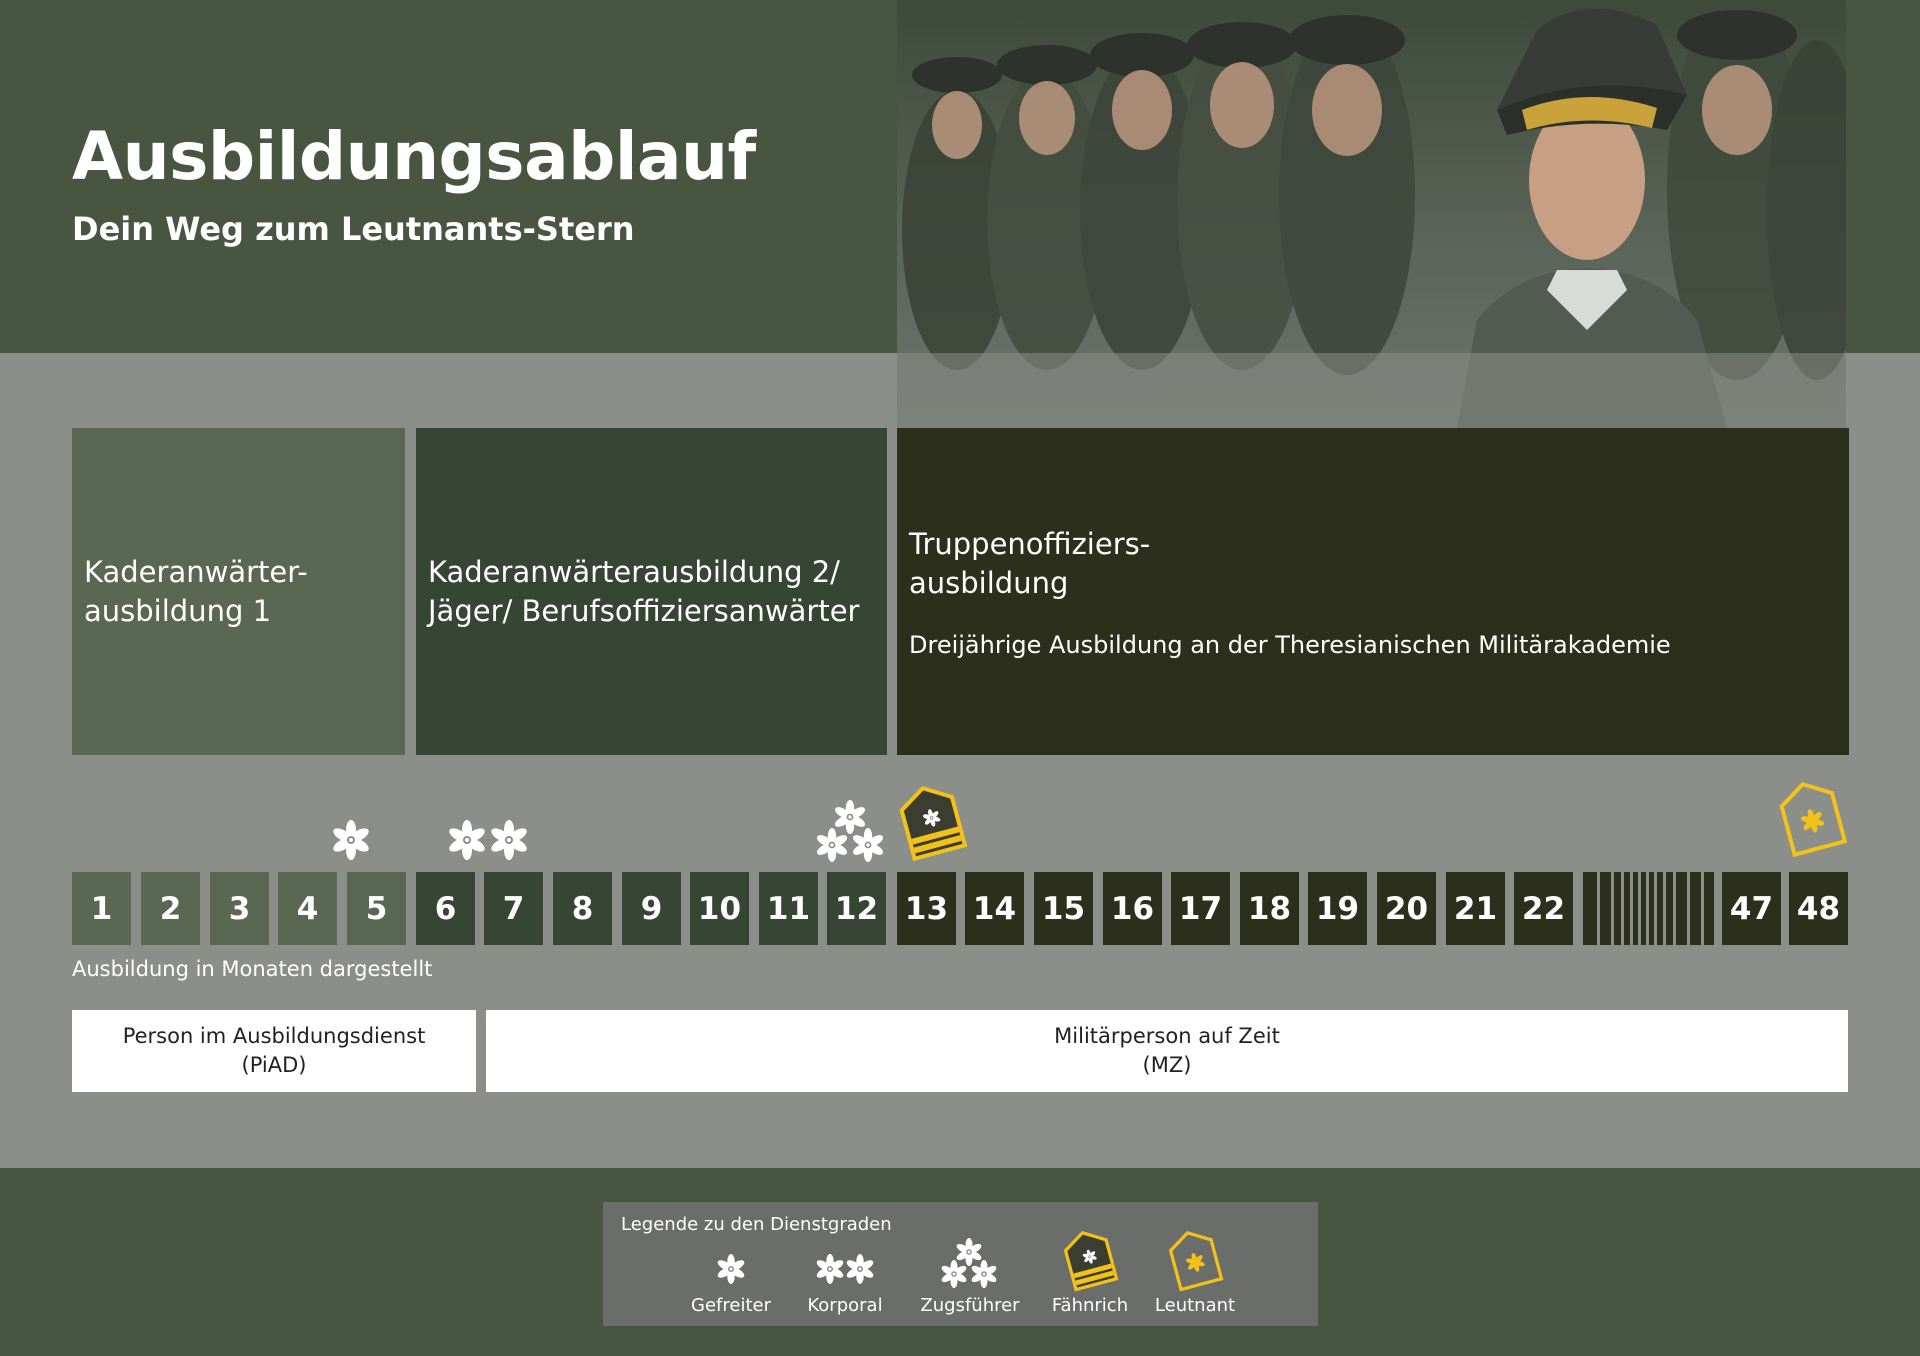 The width and height of the screenshot is (1920, 1356). Describe the element at coordinates (414, 156) in the screenshot. I see `page-title: Ausbildungsablauf` at that location.